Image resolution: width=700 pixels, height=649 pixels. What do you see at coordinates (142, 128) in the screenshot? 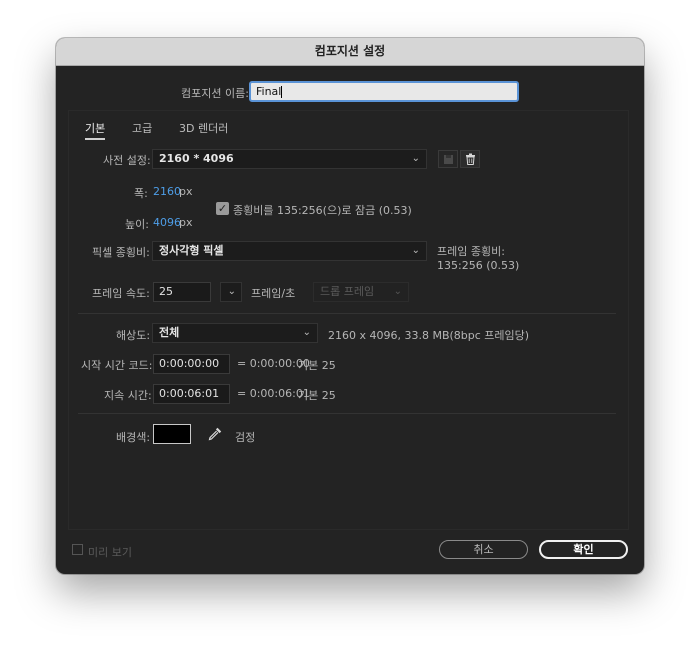
I see `tab-advanced: 고급` at bounding box center [142, 128].